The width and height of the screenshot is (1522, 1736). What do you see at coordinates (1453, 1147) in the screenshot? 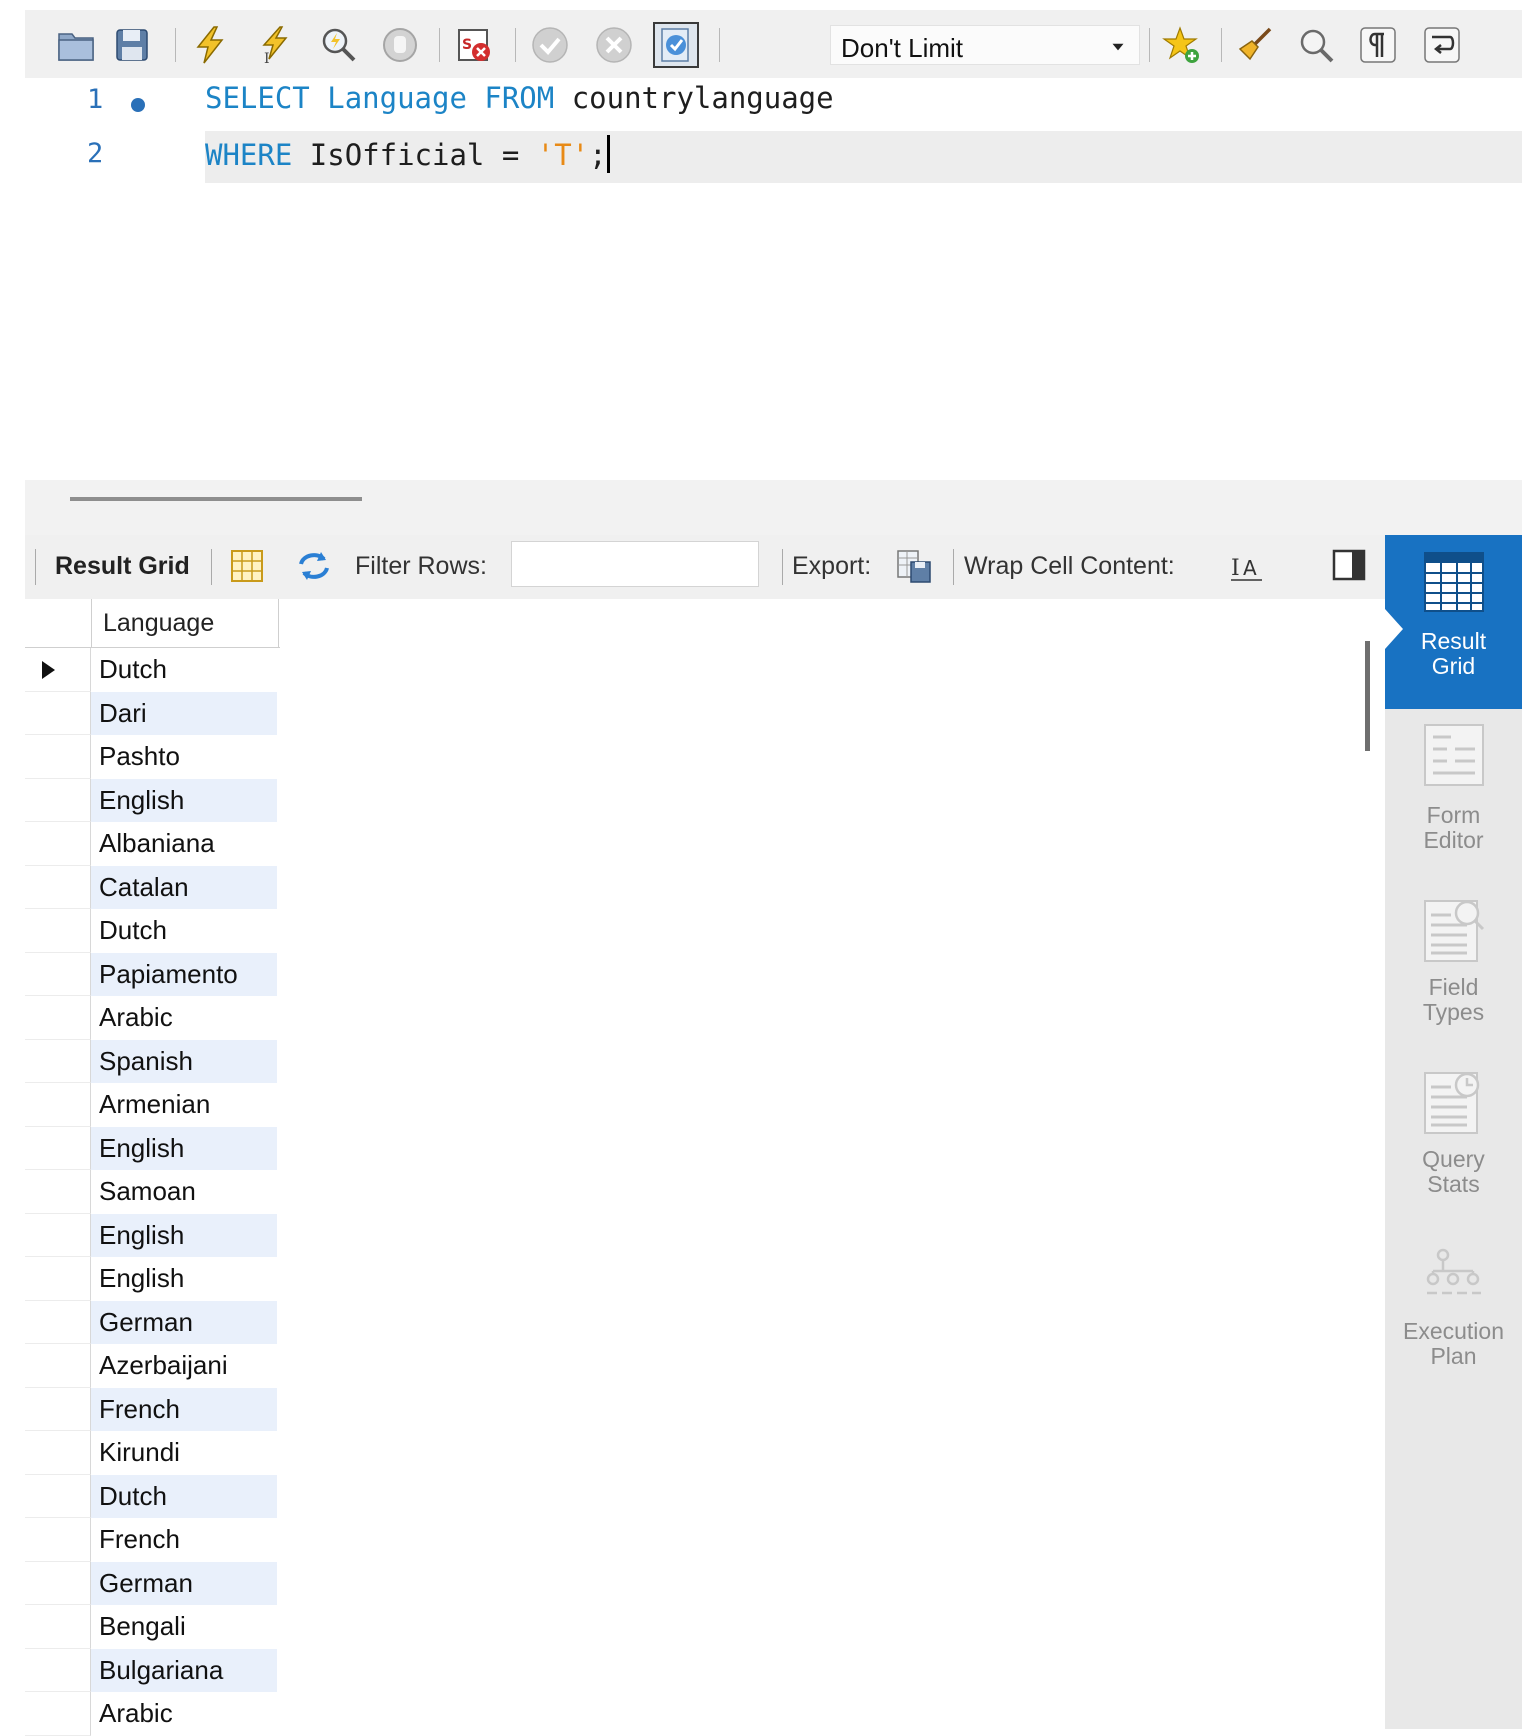
I see `side-query-stats-button: Query Stats` at bounding box center [1453, 1147].